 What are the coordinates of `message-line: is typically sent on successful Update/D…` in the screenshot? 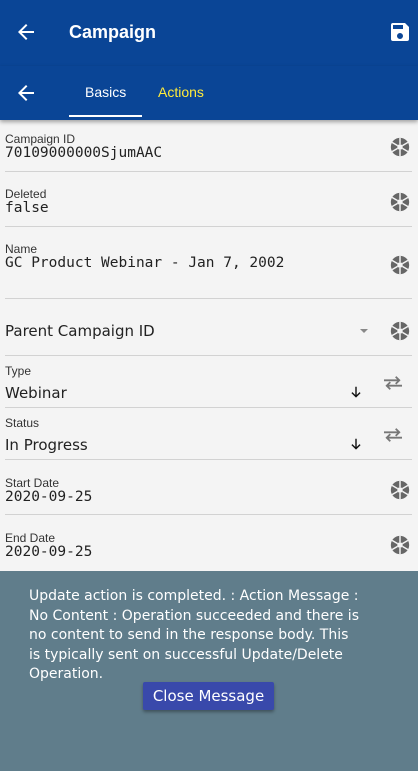 It's located at (186, 654).